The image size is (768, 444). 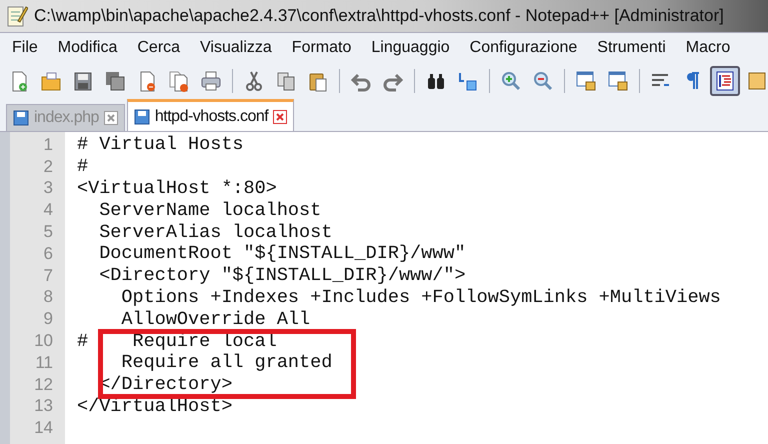 What do you see at coordinates (210, 210) in the screenshot?
I see `code-line: ServerName localhost` at bounding box center [210, 210].